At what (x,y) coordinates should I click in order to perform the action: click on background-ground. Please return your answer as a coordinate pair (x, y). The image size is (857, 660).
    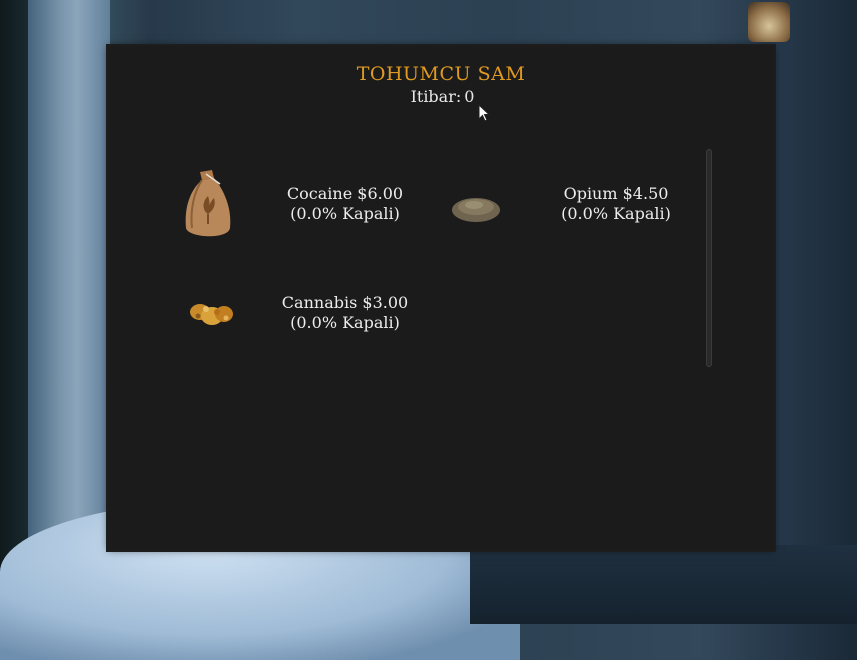
    Looking at the image, I should click on (663, 584).